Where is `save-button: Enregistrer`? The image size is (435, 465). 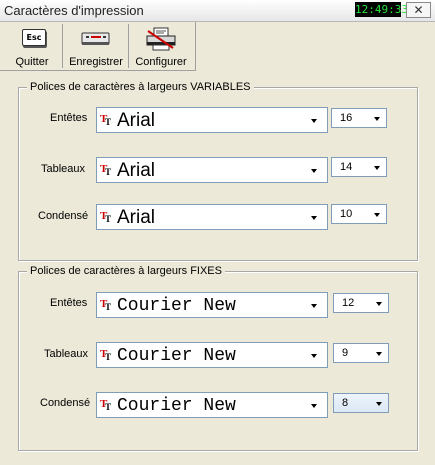 save-button: Enregistrer is located at coordinates (96, 46).